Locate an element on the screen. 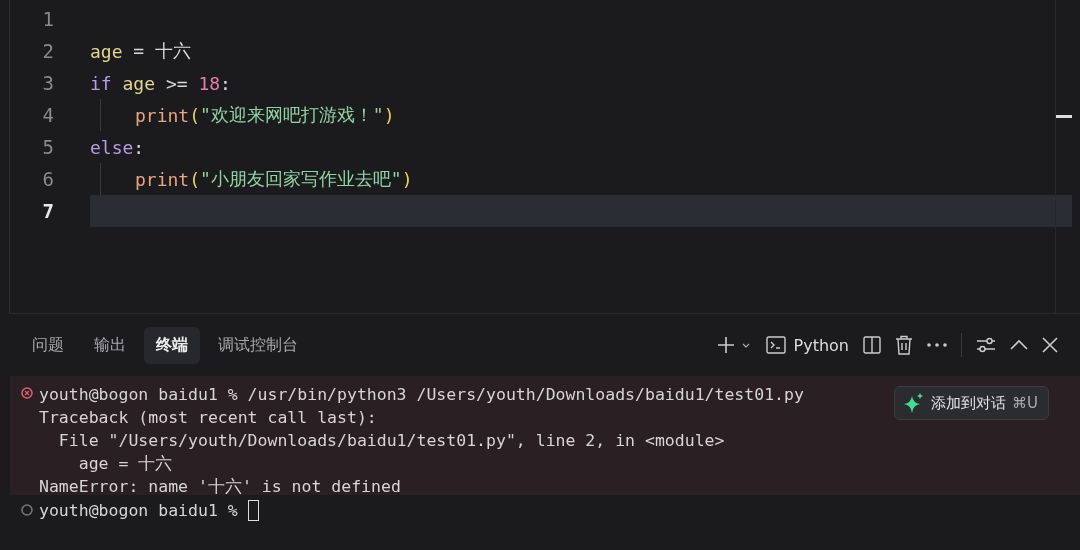 The width and height of the screenshot is (1080, 550). code-token: = 十六 is located at coordinates (162, 51).